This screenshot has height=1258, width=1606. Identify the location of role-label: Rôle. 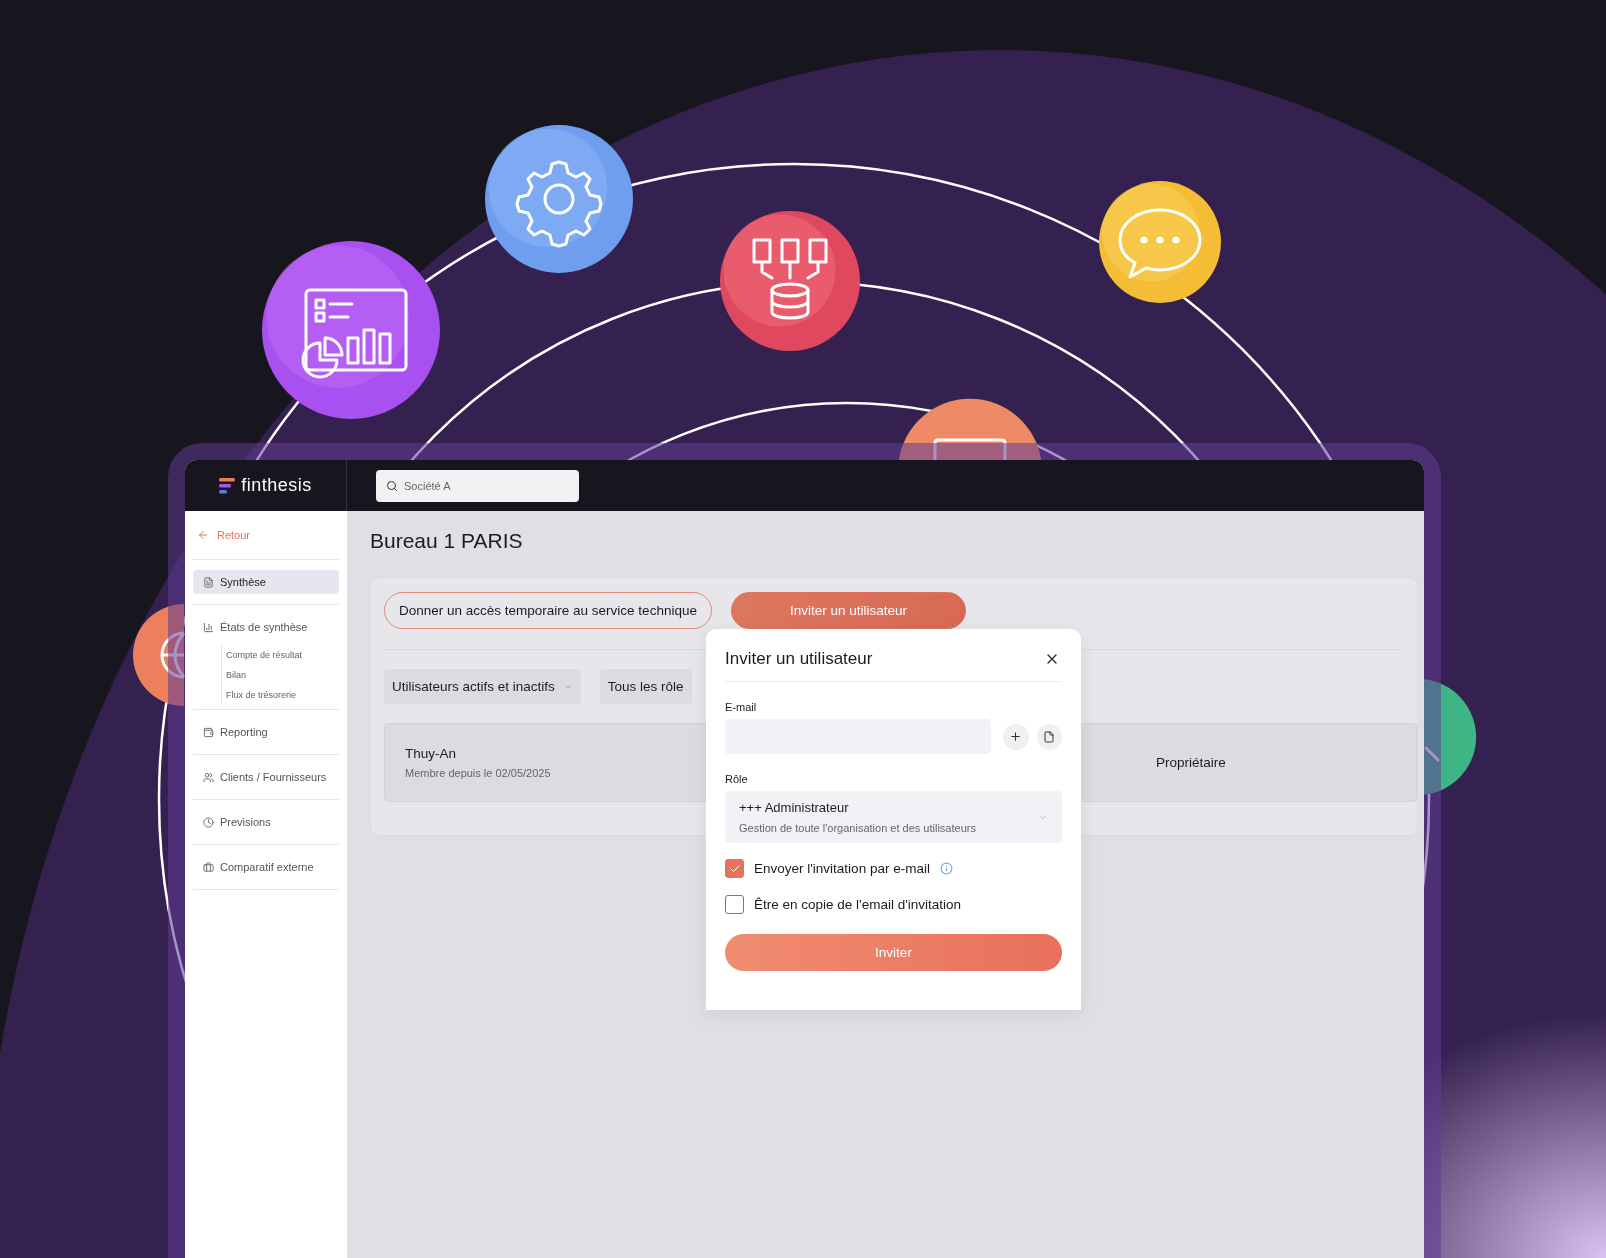
(737, 779).